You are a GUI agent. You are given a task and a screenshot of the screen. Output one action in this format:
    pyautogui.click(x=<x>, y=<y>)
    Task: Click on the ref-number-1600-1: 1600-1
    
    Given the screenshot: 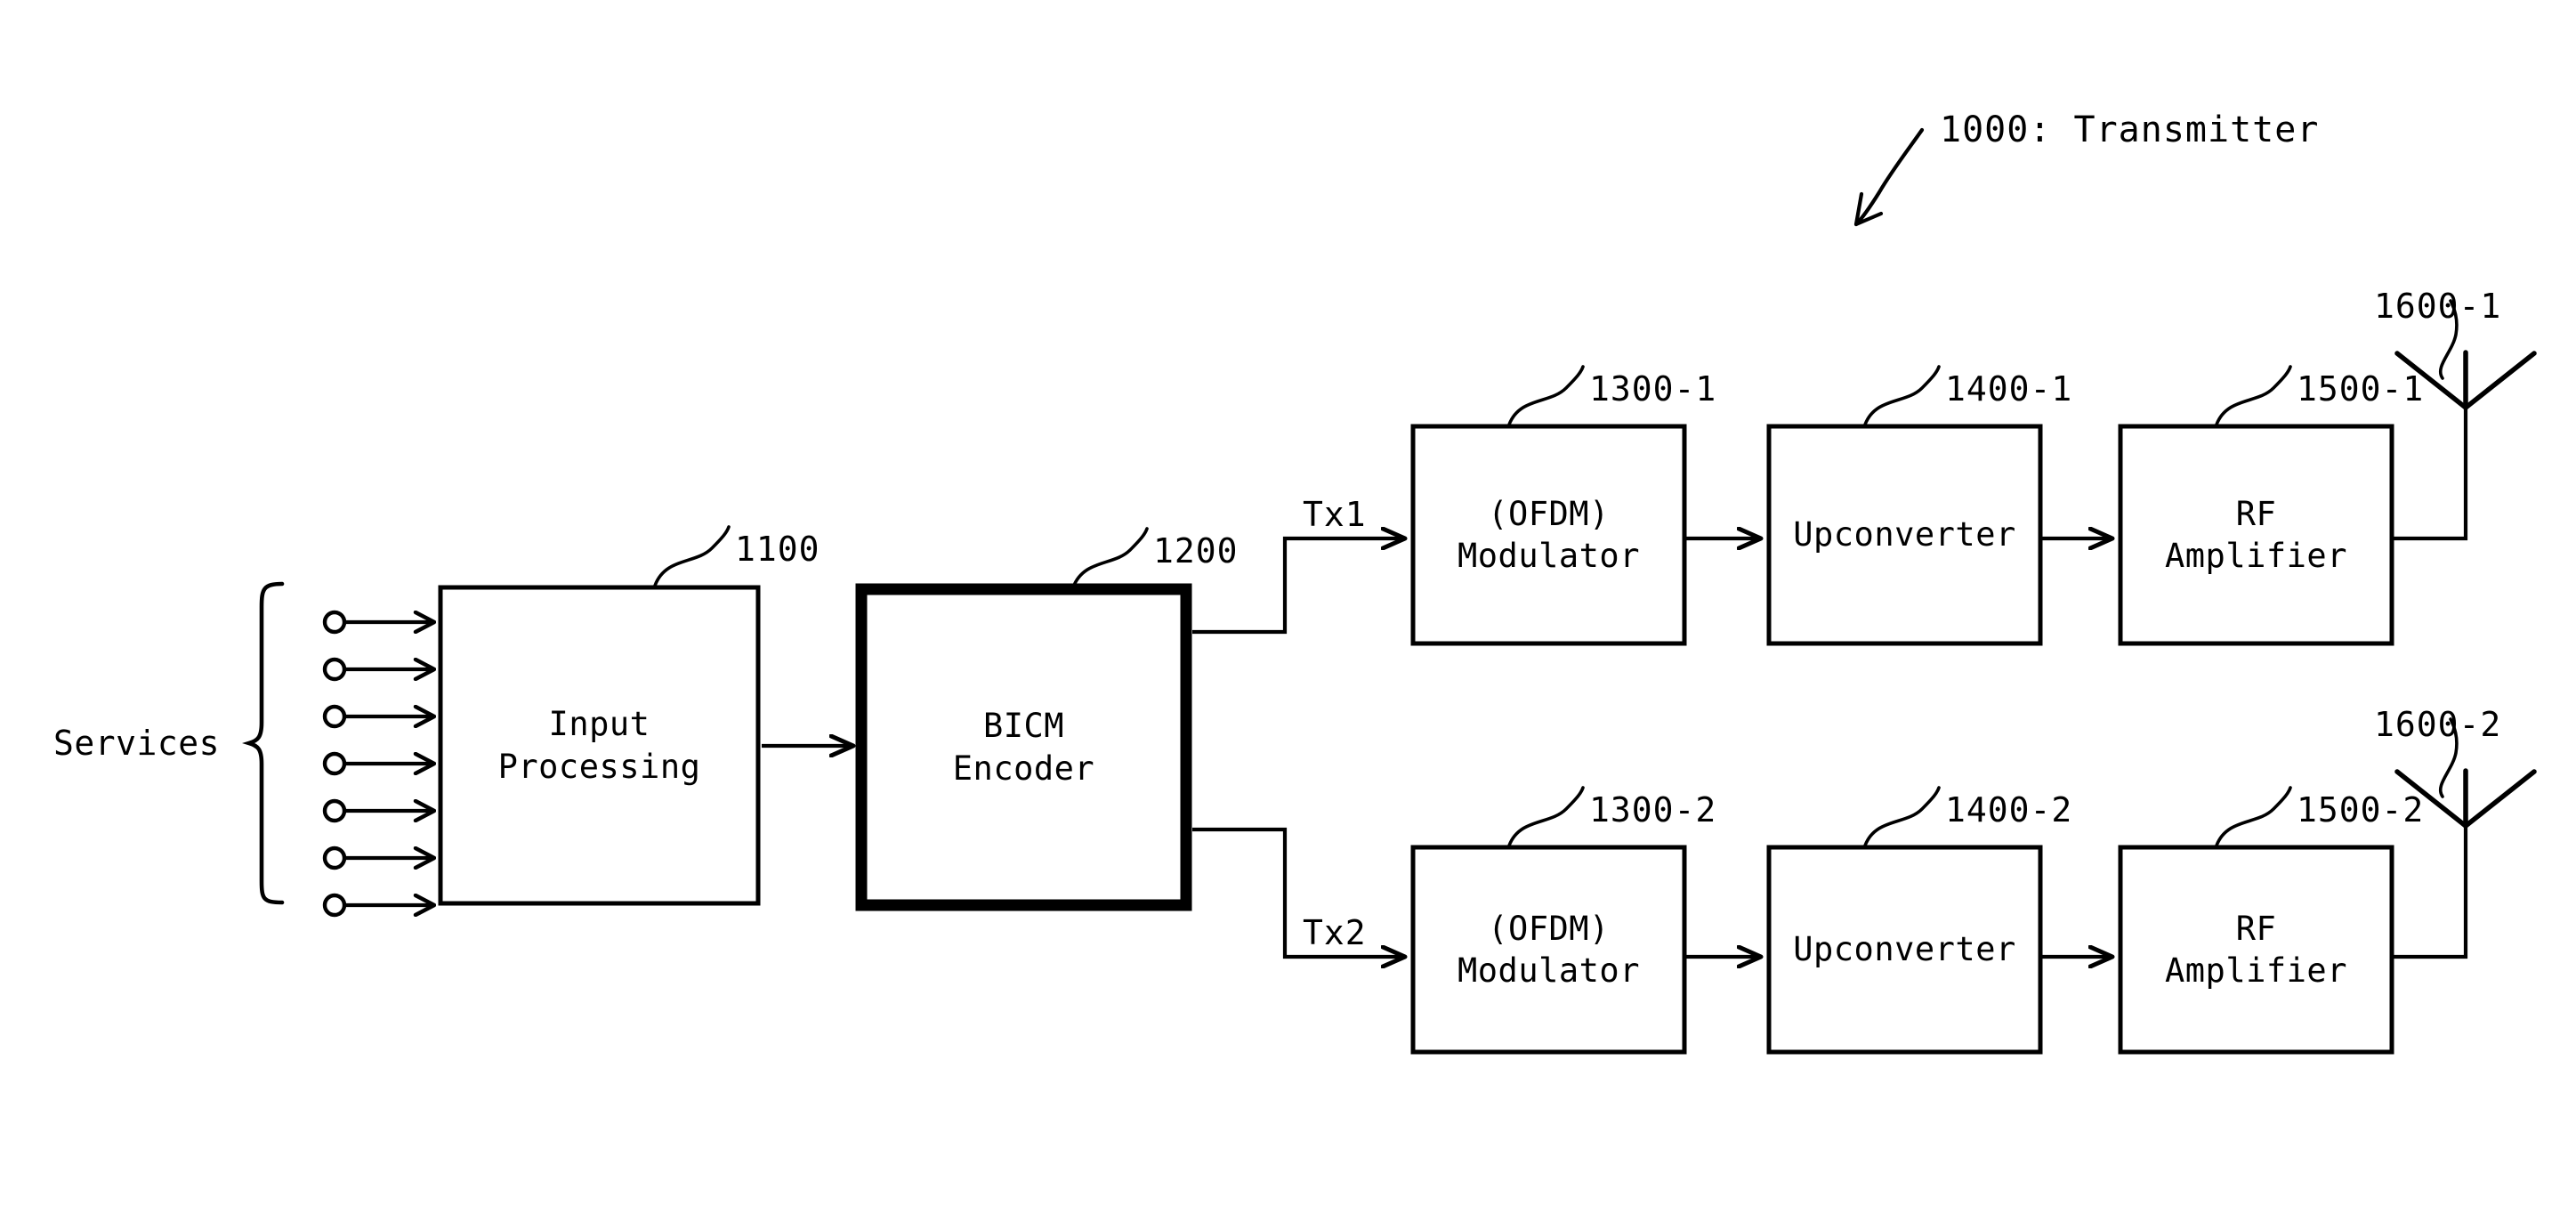 What is the action you would take?
    pyautogui.click(x=2438, y=306)
    